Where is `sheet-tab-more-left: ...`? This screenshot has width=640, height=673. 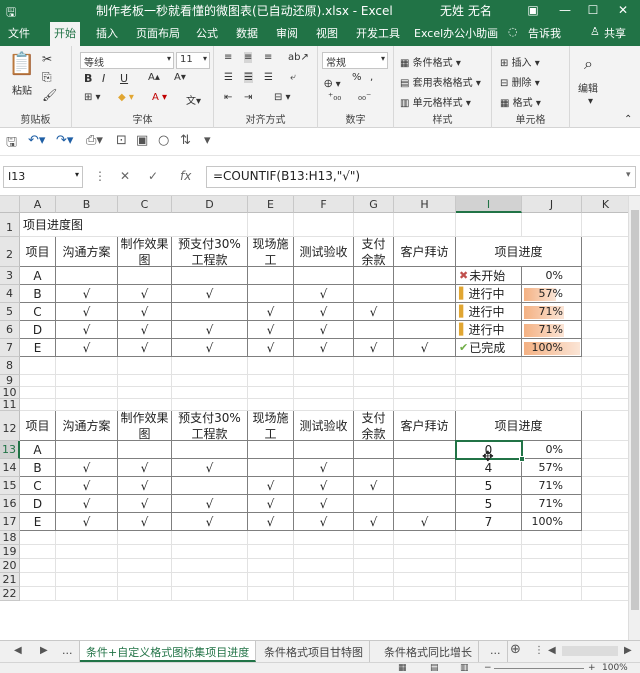 sheet-tab-more-left: ... is located at coordinates (68, 651).